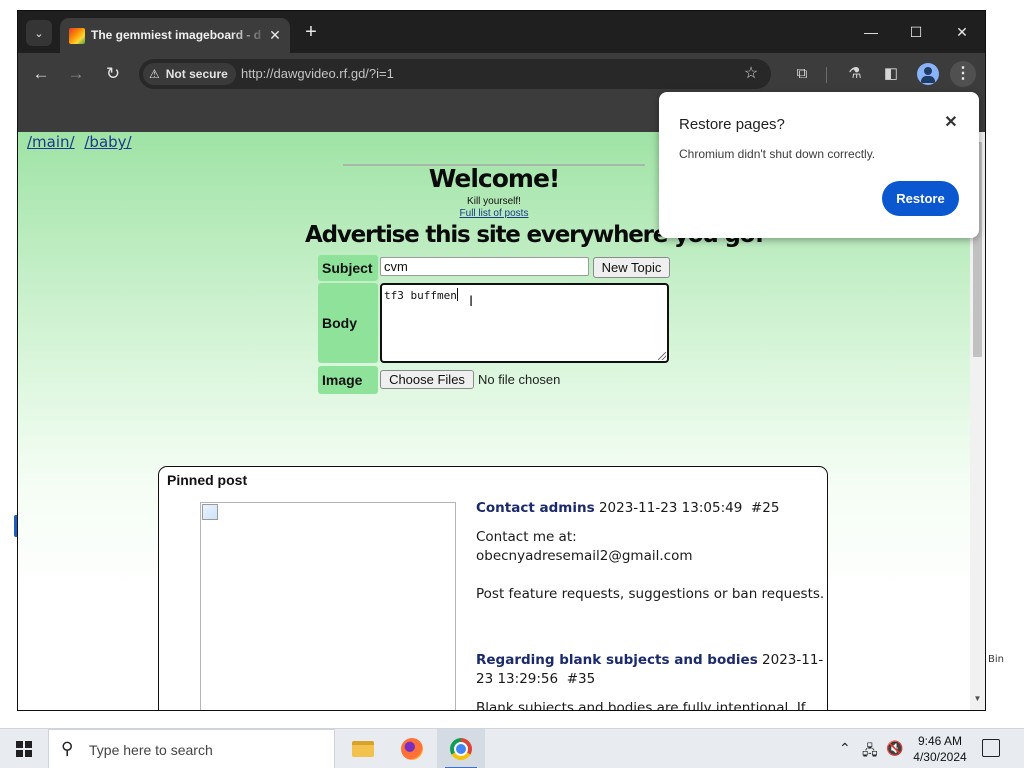 The height and width of the screenshot is (768, 1024). What do you see at coordinates (348, 380) in the screenshot?
I see `image-label: Image` at bounding box center [348, 380].